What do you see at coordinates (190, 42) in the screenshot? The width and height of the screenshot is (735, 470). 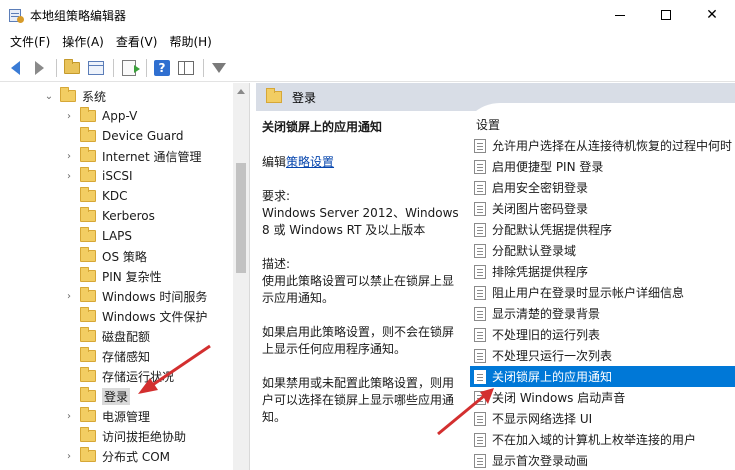 I see `menu-help: 帮助(H)` at bounding box center [190, 42].